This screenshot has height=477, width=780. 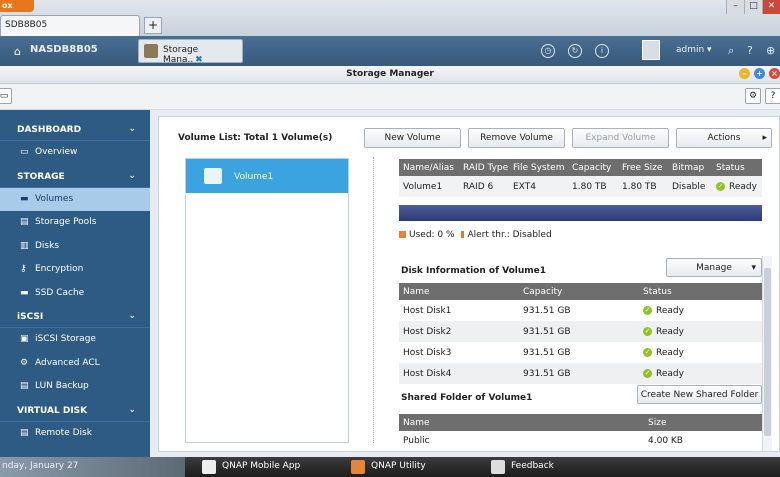 What do you see at coordinates (267, 176) in the screenshot?
I see `volume-list-item: Volume1` at bounding box center [267, 176].